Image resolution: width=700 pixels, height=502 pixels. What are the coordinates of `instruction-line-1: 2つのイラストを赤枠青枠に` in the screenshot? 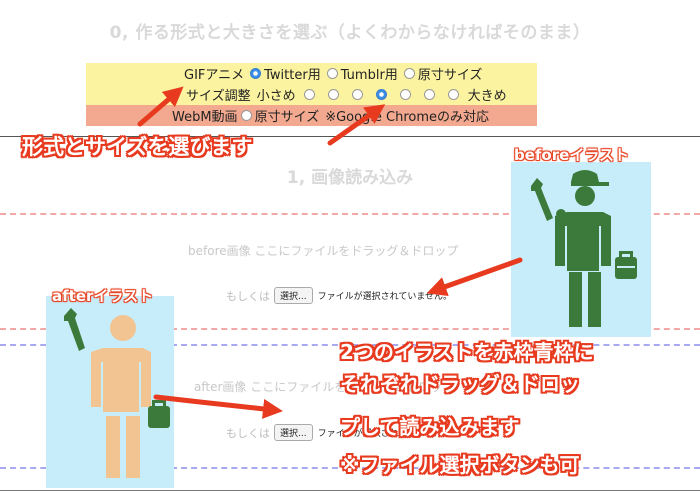 It's located at (467, 352).